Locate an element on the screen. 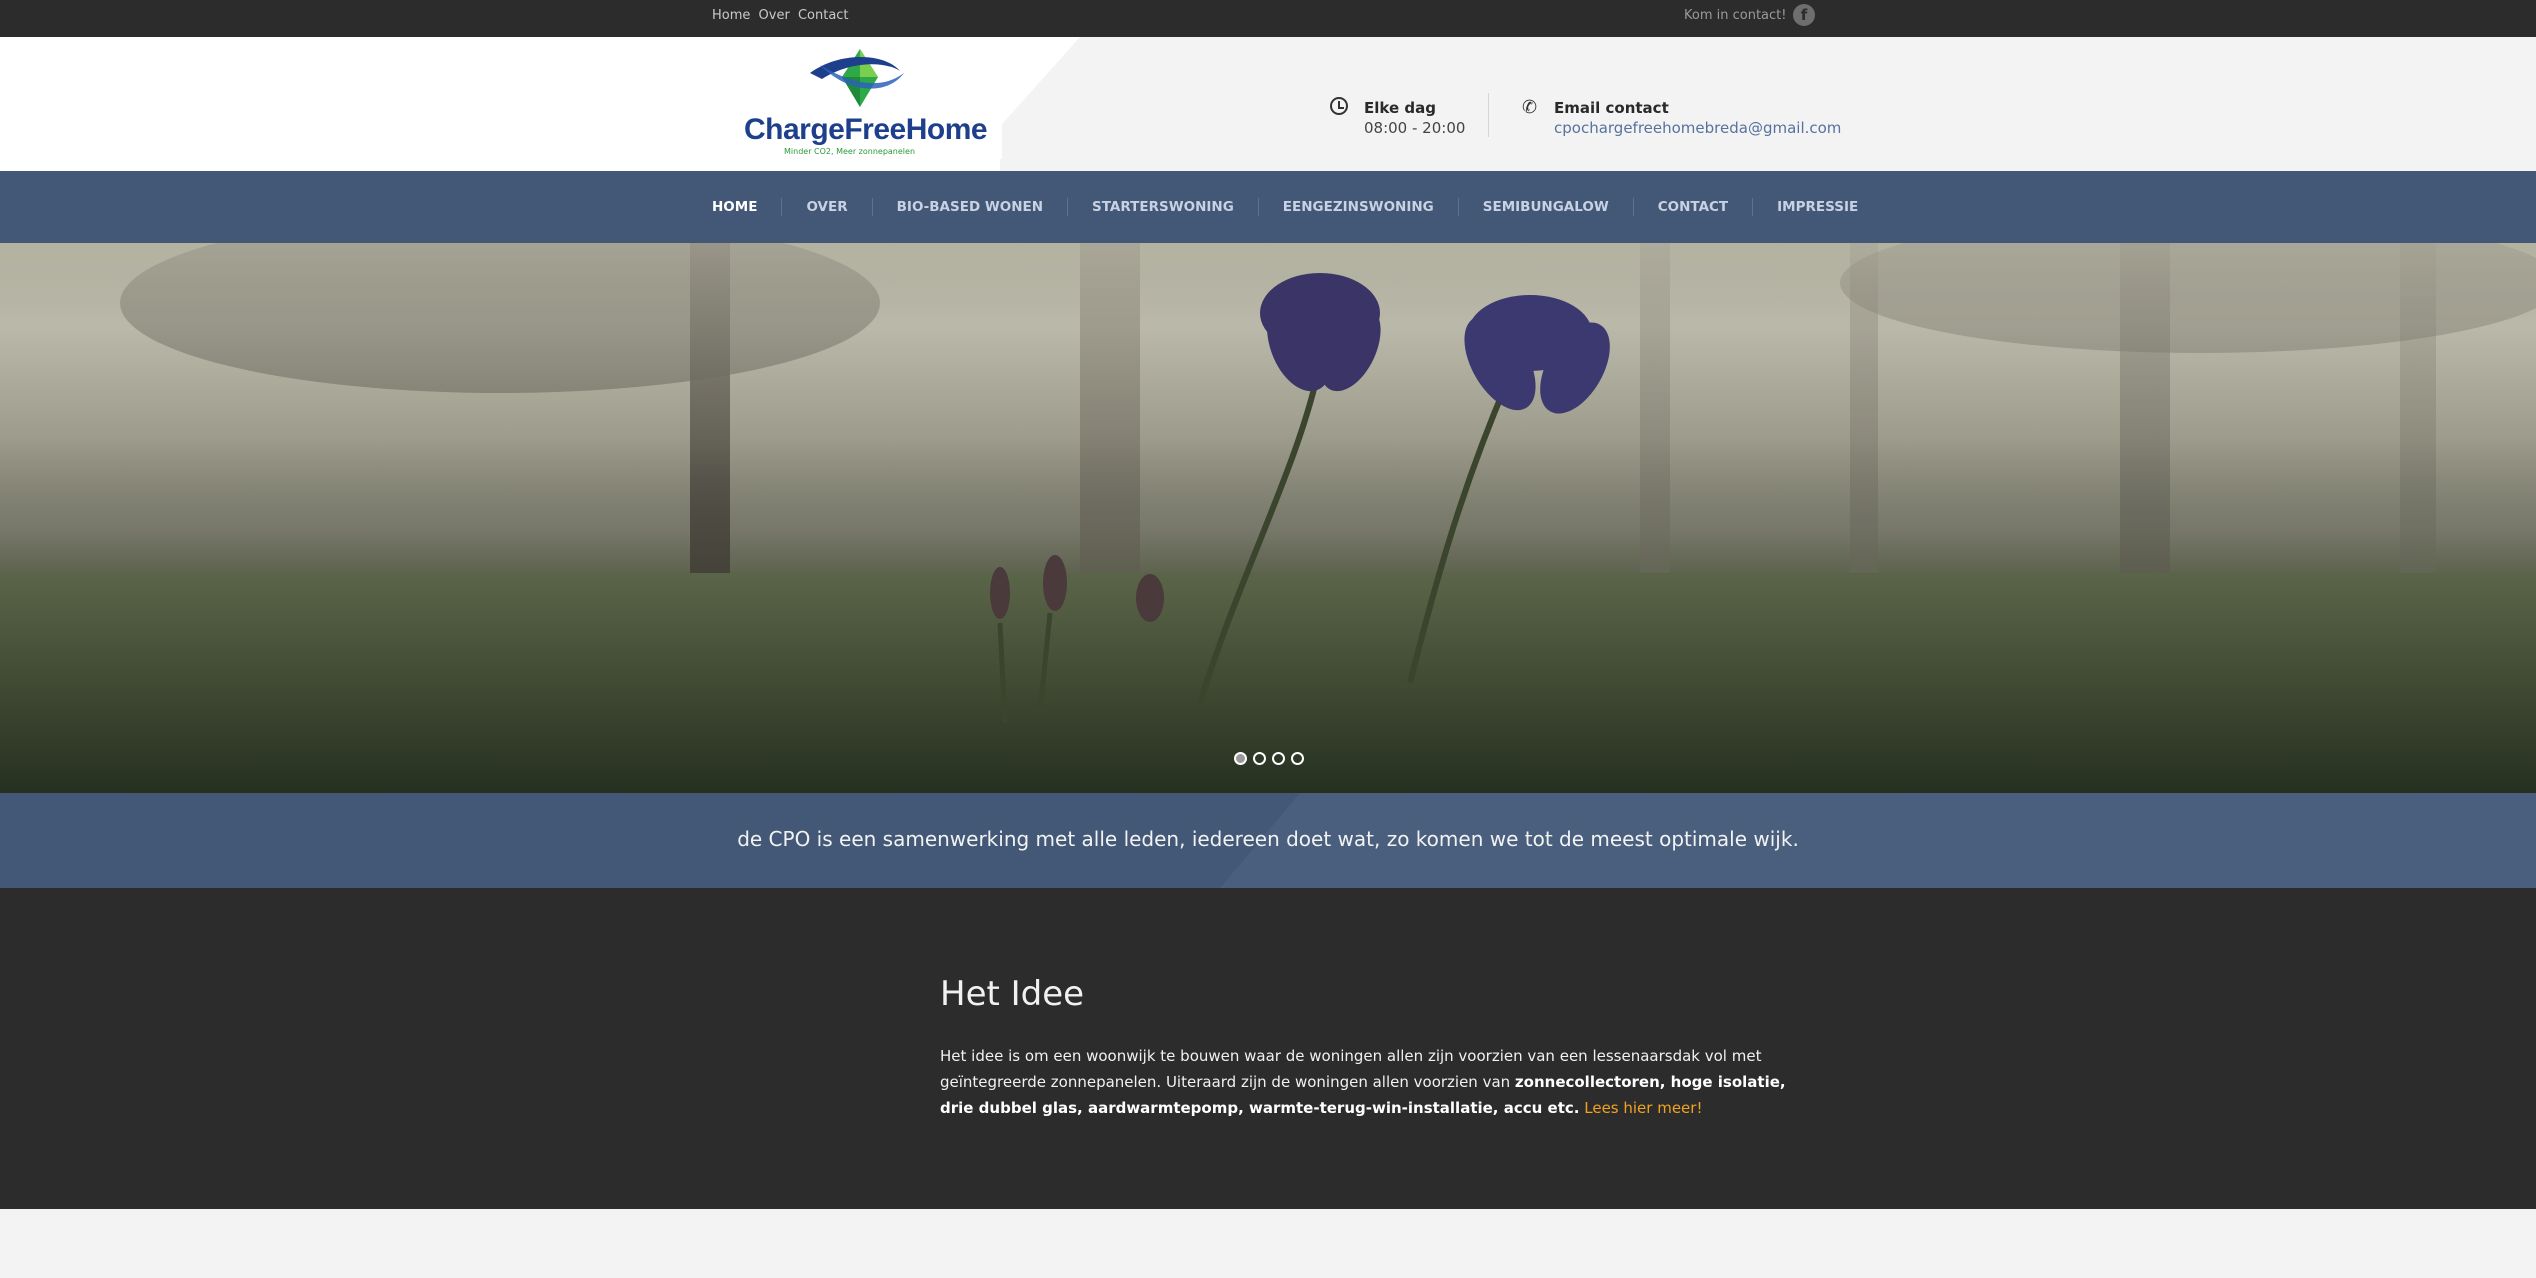  email-link: cpochargefreehomebreda@gmail.com is located at coordinates (1697, 128).